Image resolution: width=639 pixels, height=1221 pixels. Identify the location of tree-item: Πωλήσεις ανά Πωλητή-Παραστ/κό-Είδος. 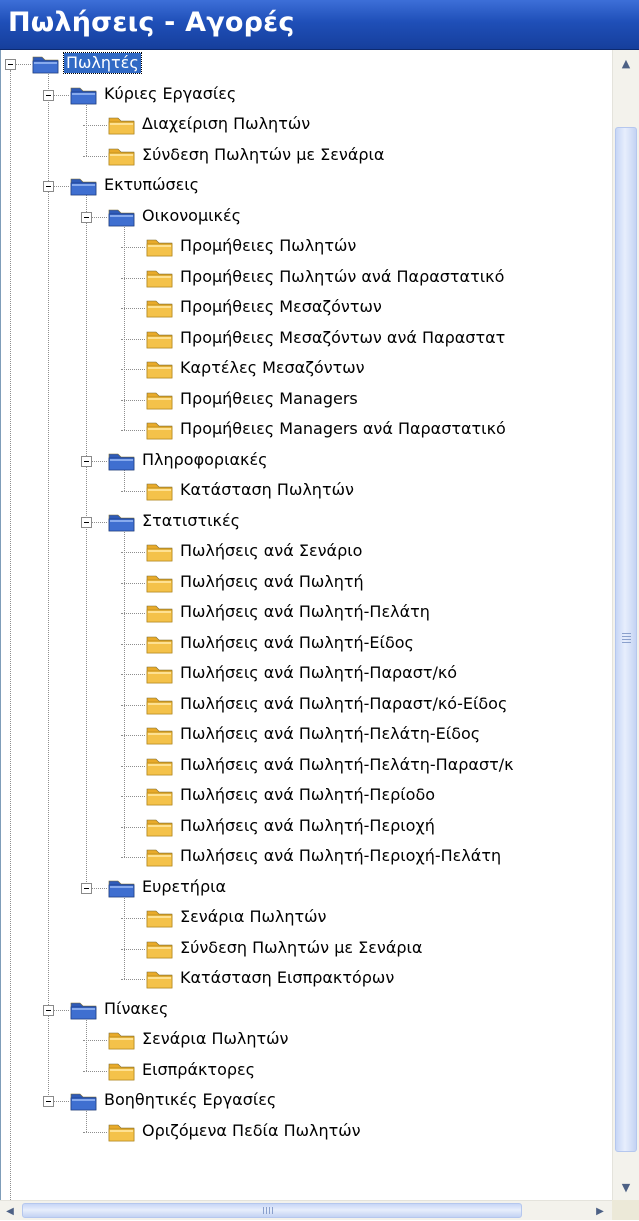
(307, 705).